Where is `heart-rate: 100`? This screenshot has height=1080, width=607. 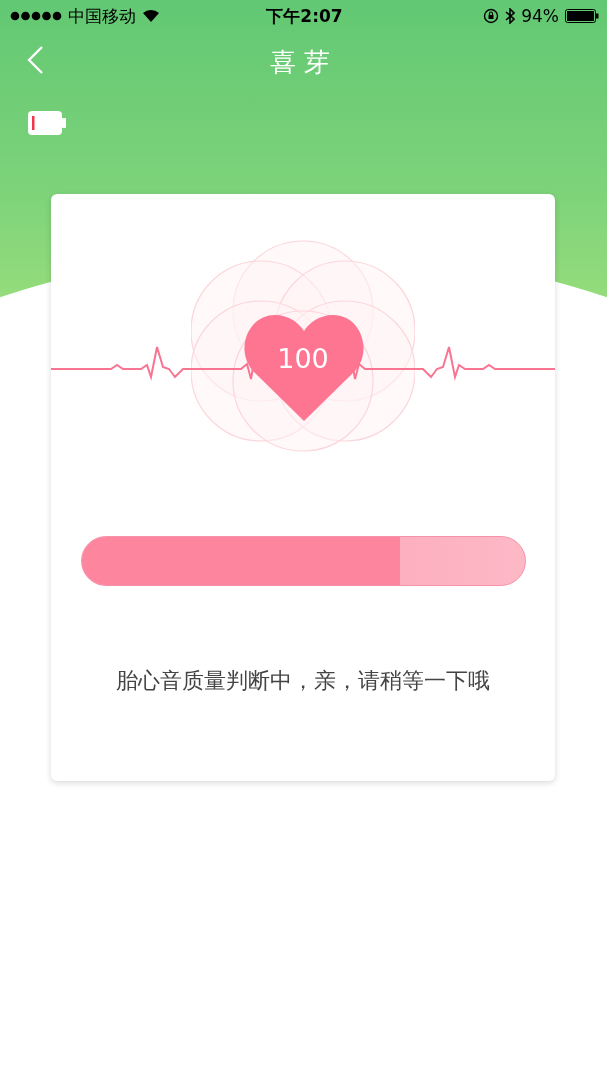
heart-rate: 100 is located at coordinates (303, 358).